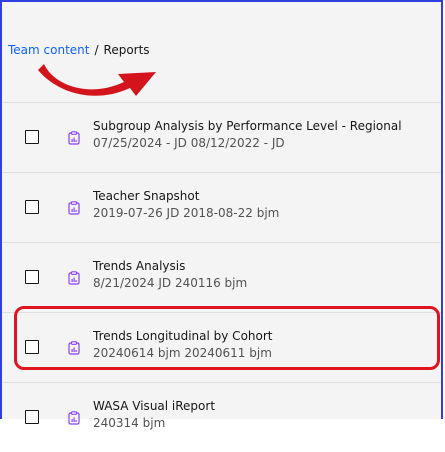 The image size is (445, 452). What do you see at coordinates (170, 283) in the screenshot?
I see `report-subtitle: 8/21/2024 JD 240116 bjm` at bounding box center [170, 283].